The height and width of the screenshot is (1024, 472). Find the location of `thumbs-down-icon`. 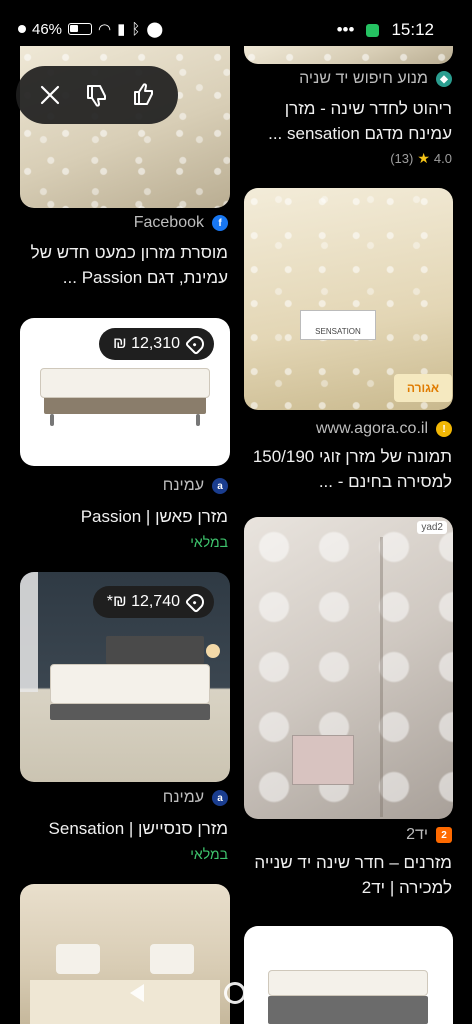

thumbs-down-icon is located at coordinates (97, 95).